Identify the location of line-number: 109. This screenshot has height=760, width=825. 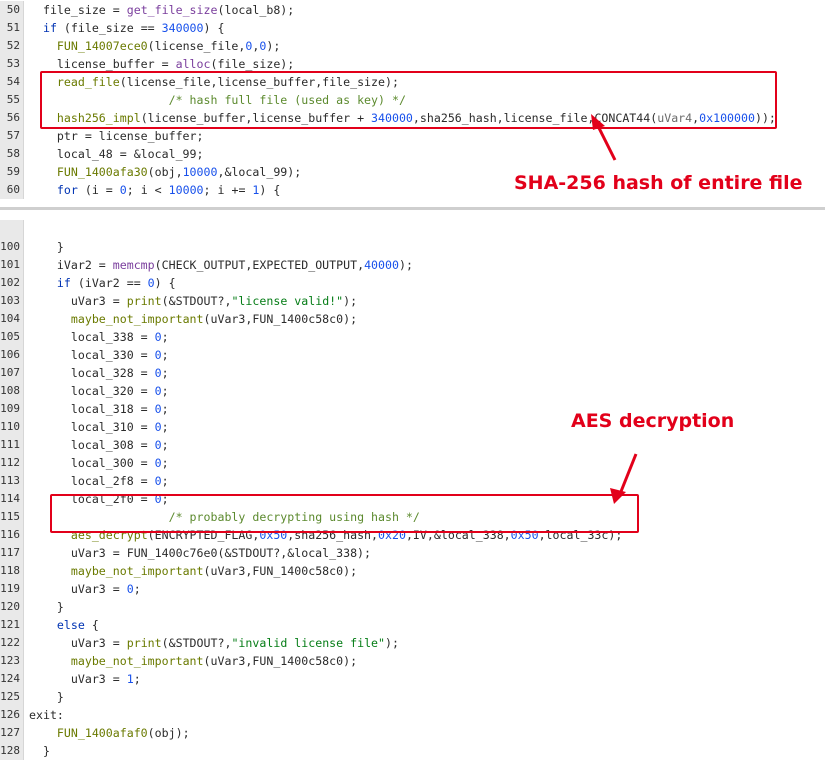
(12, 409).